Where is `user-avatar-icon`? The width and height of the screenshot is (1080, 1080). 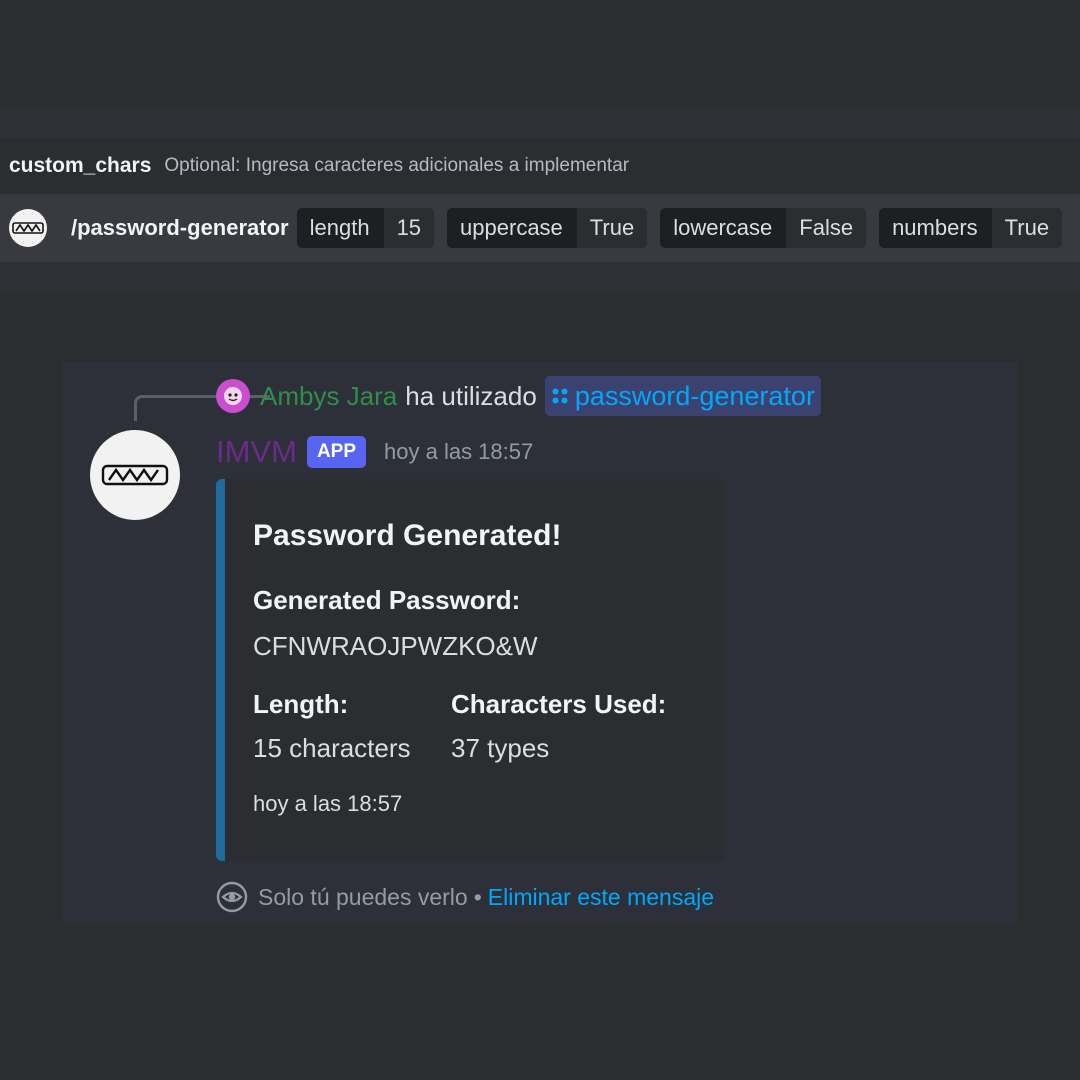 user-avatar-icon is located at coordinates (233, 396).